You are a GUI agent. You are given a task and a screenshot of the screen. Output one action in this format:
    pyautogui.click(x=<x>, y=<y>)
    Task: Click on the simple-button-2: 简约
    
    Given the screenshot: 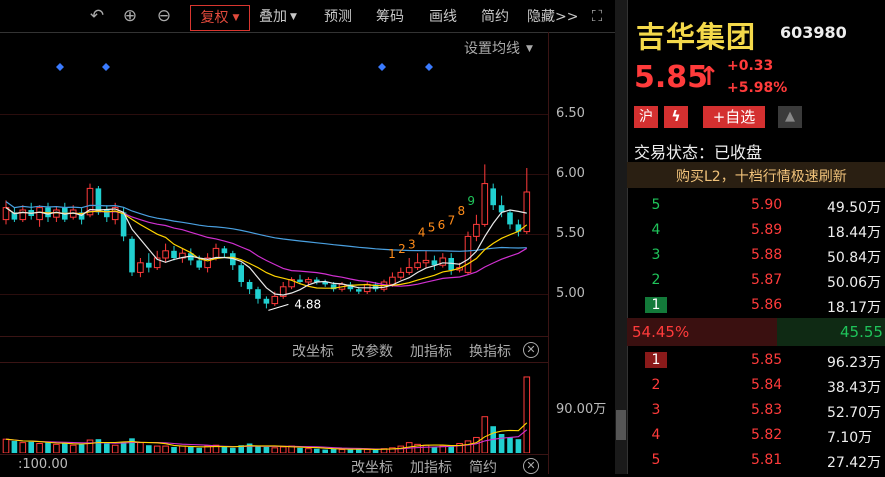 What is the action you would take?
    pyautogui.click(x=483, y=467)
    